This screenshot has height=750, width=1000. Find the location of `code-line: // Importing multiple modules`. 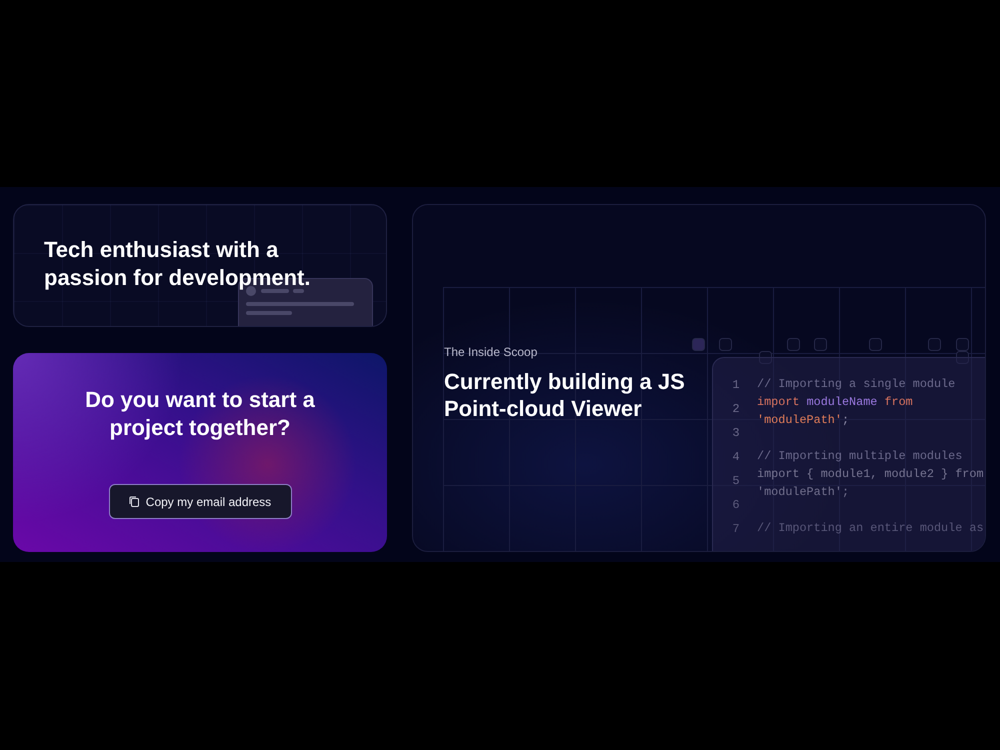

code-line: // Importing multiple modules is located at coordinates (859, 456).